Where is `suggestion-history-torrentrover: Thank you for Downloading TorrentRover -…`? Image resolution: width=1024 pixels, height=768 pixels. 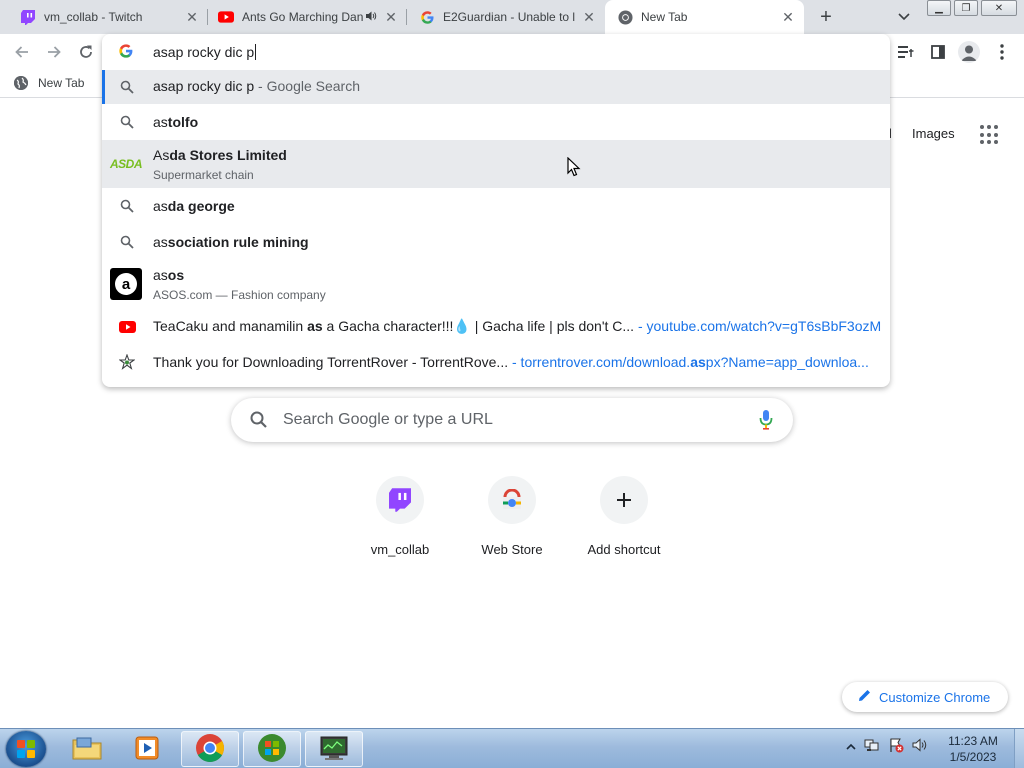 suggestion-history-torrentrover: Thank you for Downloading TorrentRover -… is located at coordinates (496, 362).